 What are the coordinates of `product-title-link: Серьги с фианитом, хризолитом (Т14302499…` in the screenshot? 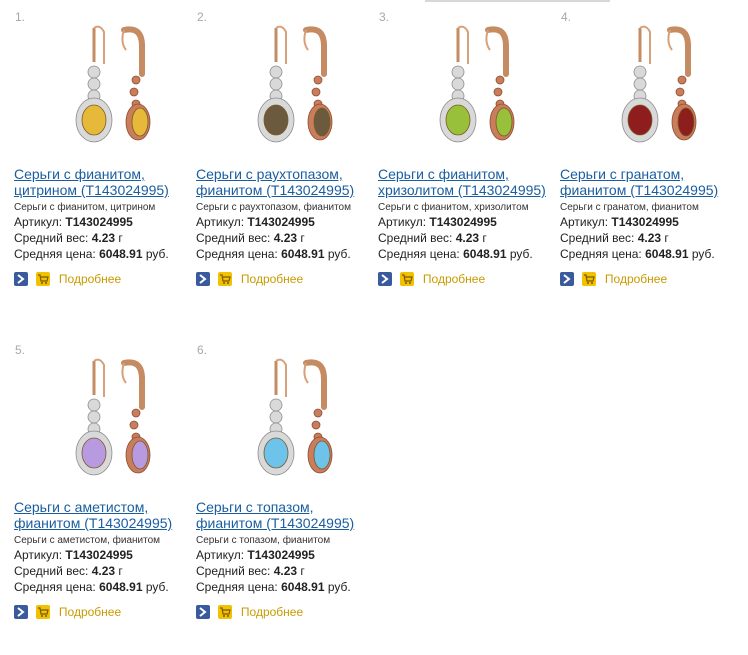 It's located at (468, 182).